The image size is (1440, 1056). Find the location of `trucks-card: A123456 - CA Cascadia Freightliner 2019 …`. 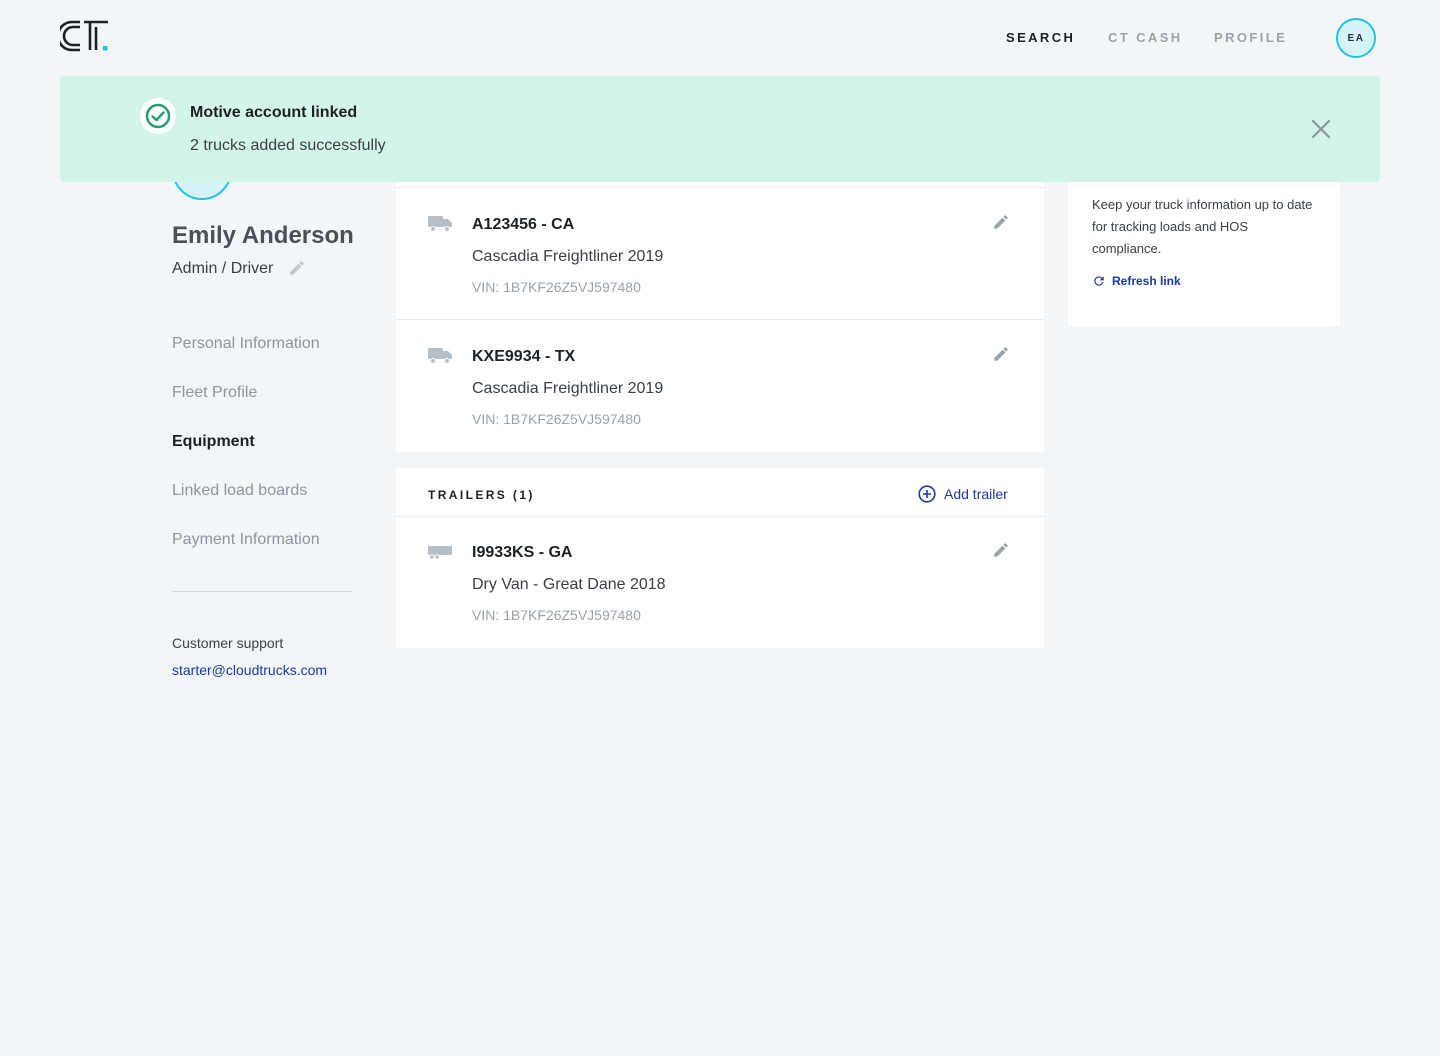

trucks-card: A123456 - CA Cascadia Freightliner 2019 … is located at coordinates (720, 301).